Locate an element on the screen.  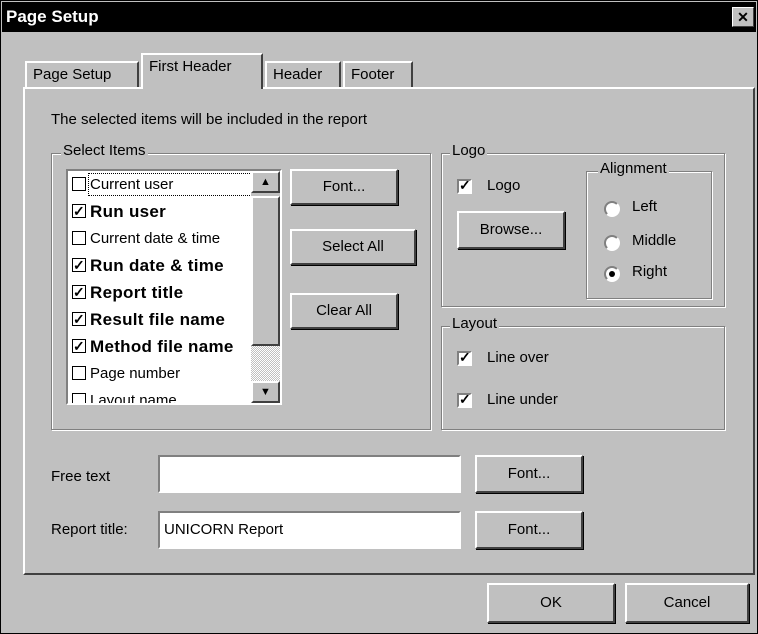
select-all-button: Select All is located at coordinates (353, 247).